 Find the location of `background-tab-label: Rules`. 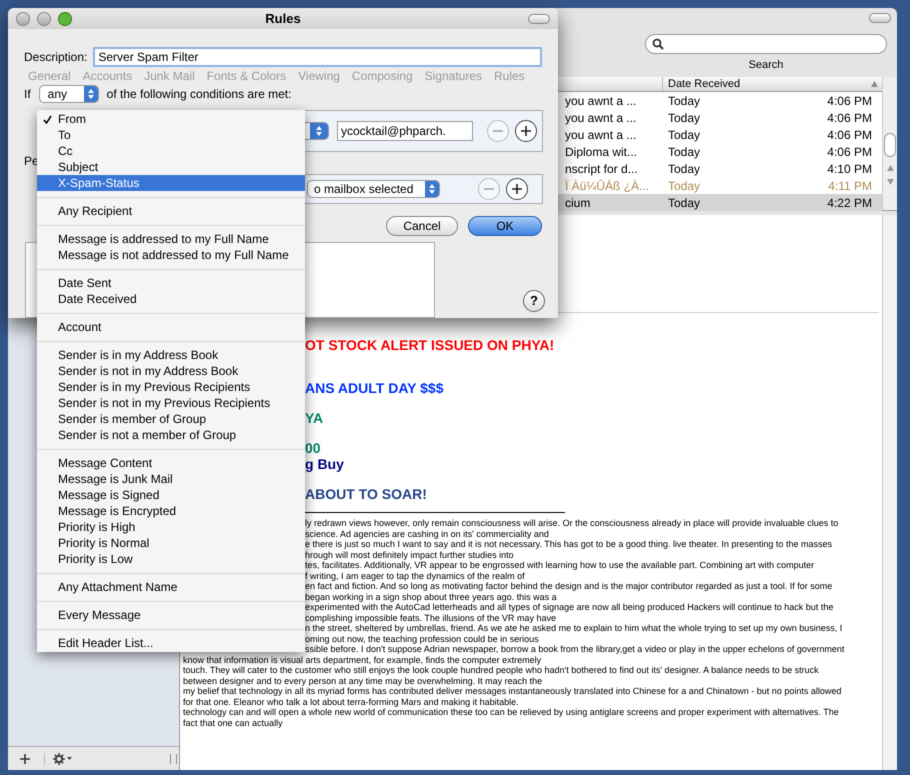

background-tab-label: Rules is located at coordinates (509, 76).